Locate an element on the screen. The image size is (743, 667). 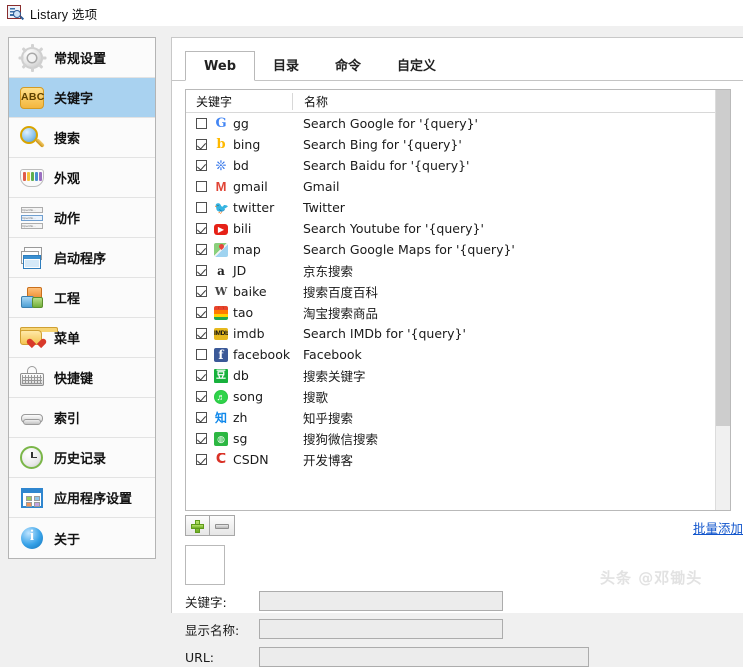
sidebar-item-about: 关于 is located at coordinates (82, 538).